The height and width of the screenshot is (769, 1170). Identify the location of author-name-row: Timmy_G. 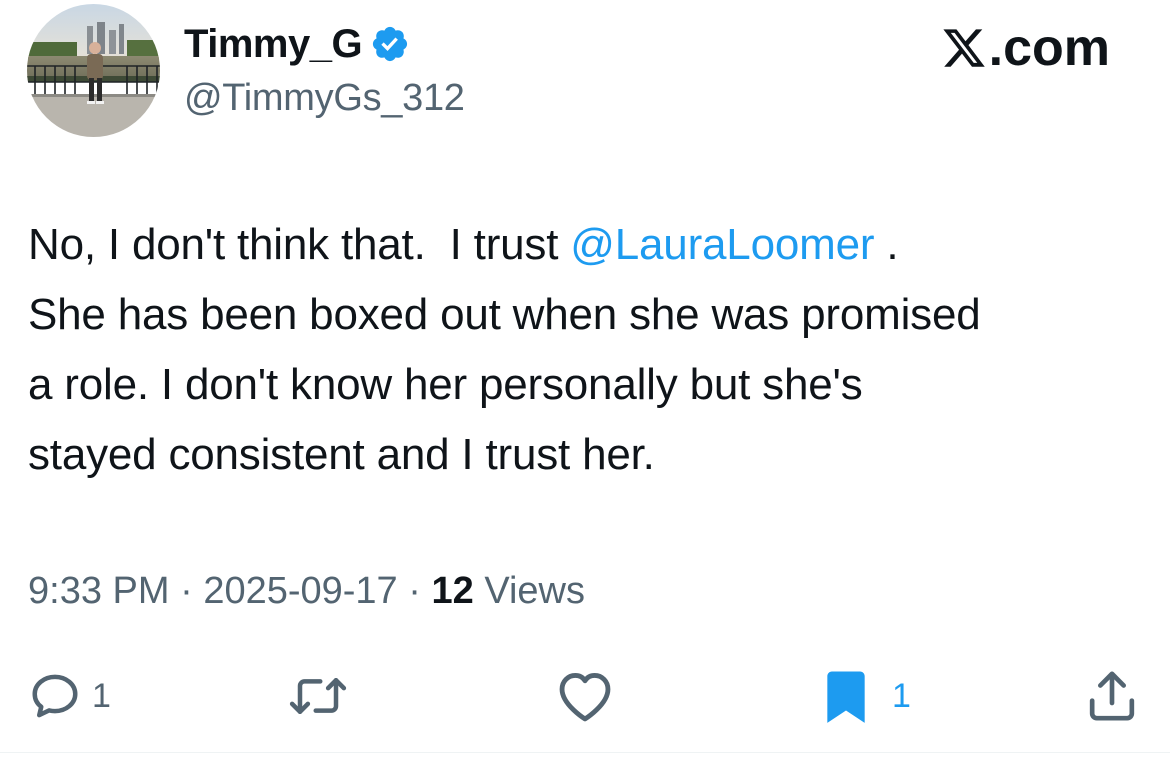
(297, 44).